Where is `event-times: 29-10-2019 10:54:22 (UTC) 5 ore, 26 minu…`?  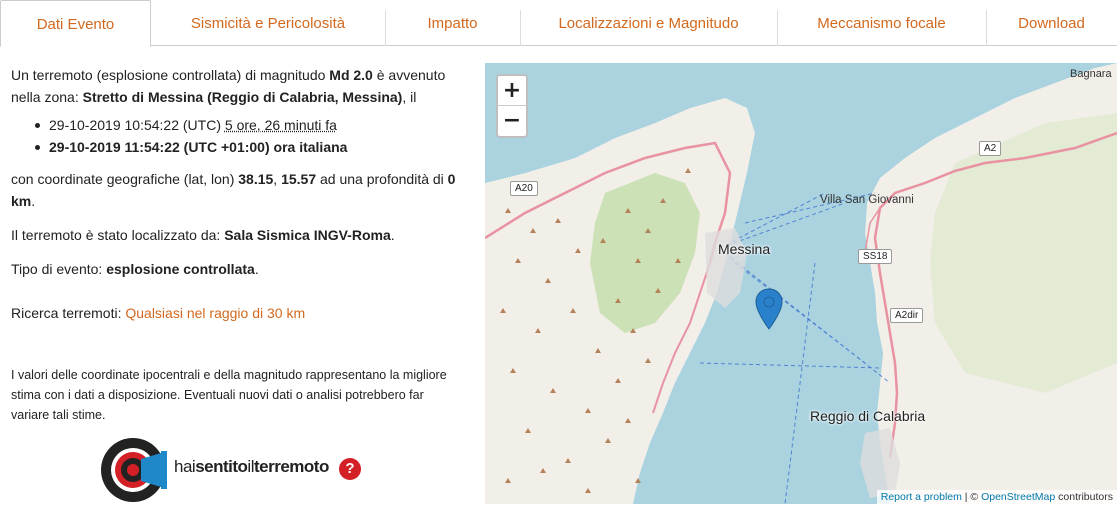
event-times: 29-10-2019 10:54:22 (UTC) 5 ore, 26 minu… is located at coordinates (248, 136).